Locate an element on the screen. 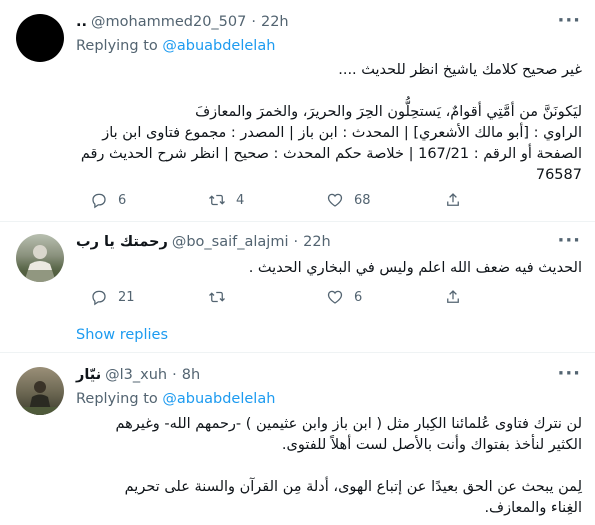 The image size is (595, 525). reply-count: 6 is located at coordinates (122, 200).